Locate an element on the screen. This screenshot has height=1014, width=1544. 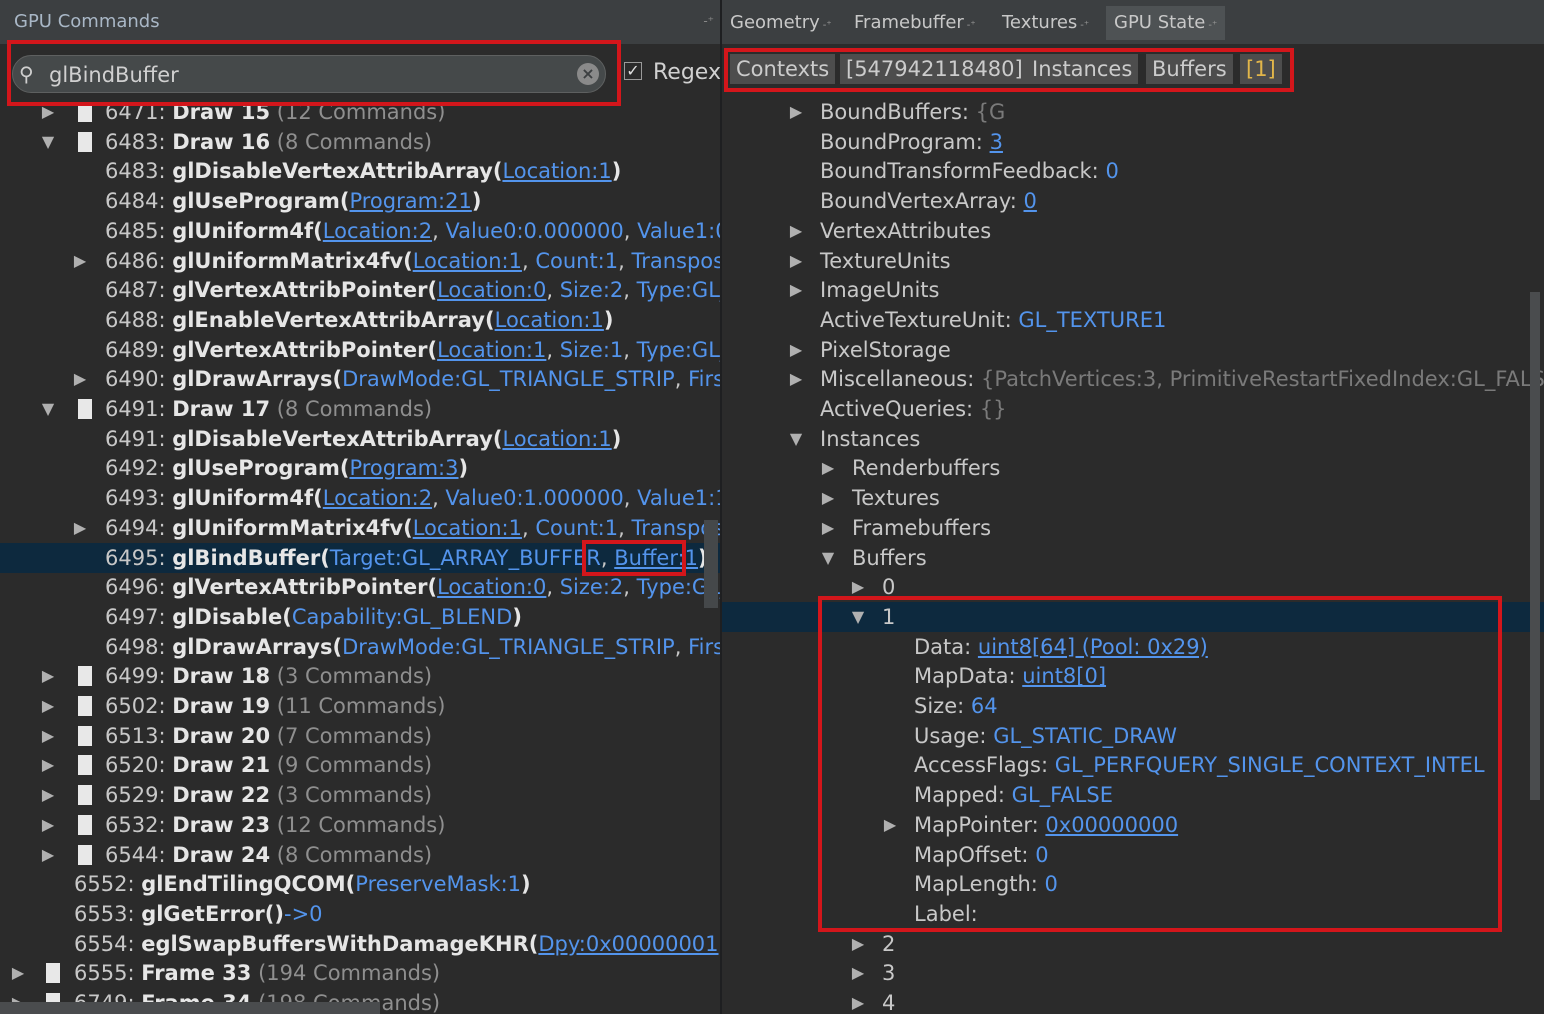
breadcrumb-buffers: Buffers is located at coordinates (1189, 69).